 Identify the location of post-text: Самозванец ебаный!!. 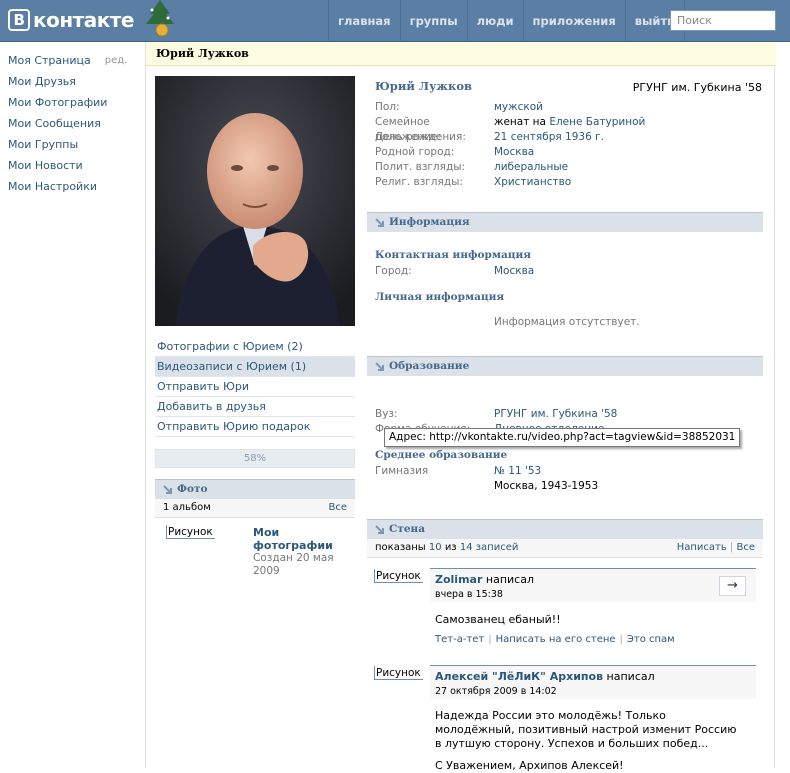
(498, 619).